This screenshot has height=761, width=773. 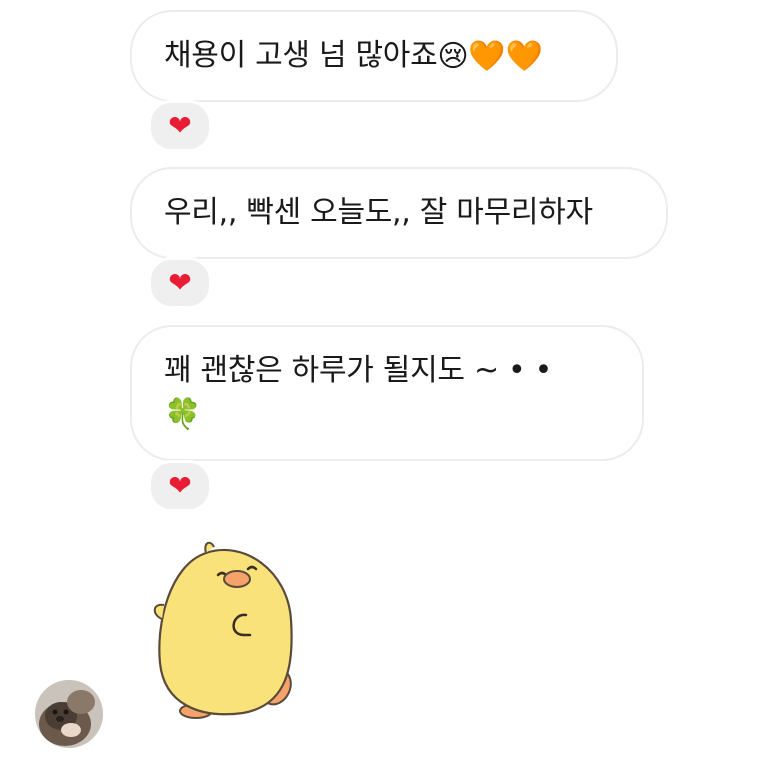 I want to click on message-bubble: 꽤 괜찮은 하루가 될지도 ~ • • 🍀, so click(x=387, y=393).